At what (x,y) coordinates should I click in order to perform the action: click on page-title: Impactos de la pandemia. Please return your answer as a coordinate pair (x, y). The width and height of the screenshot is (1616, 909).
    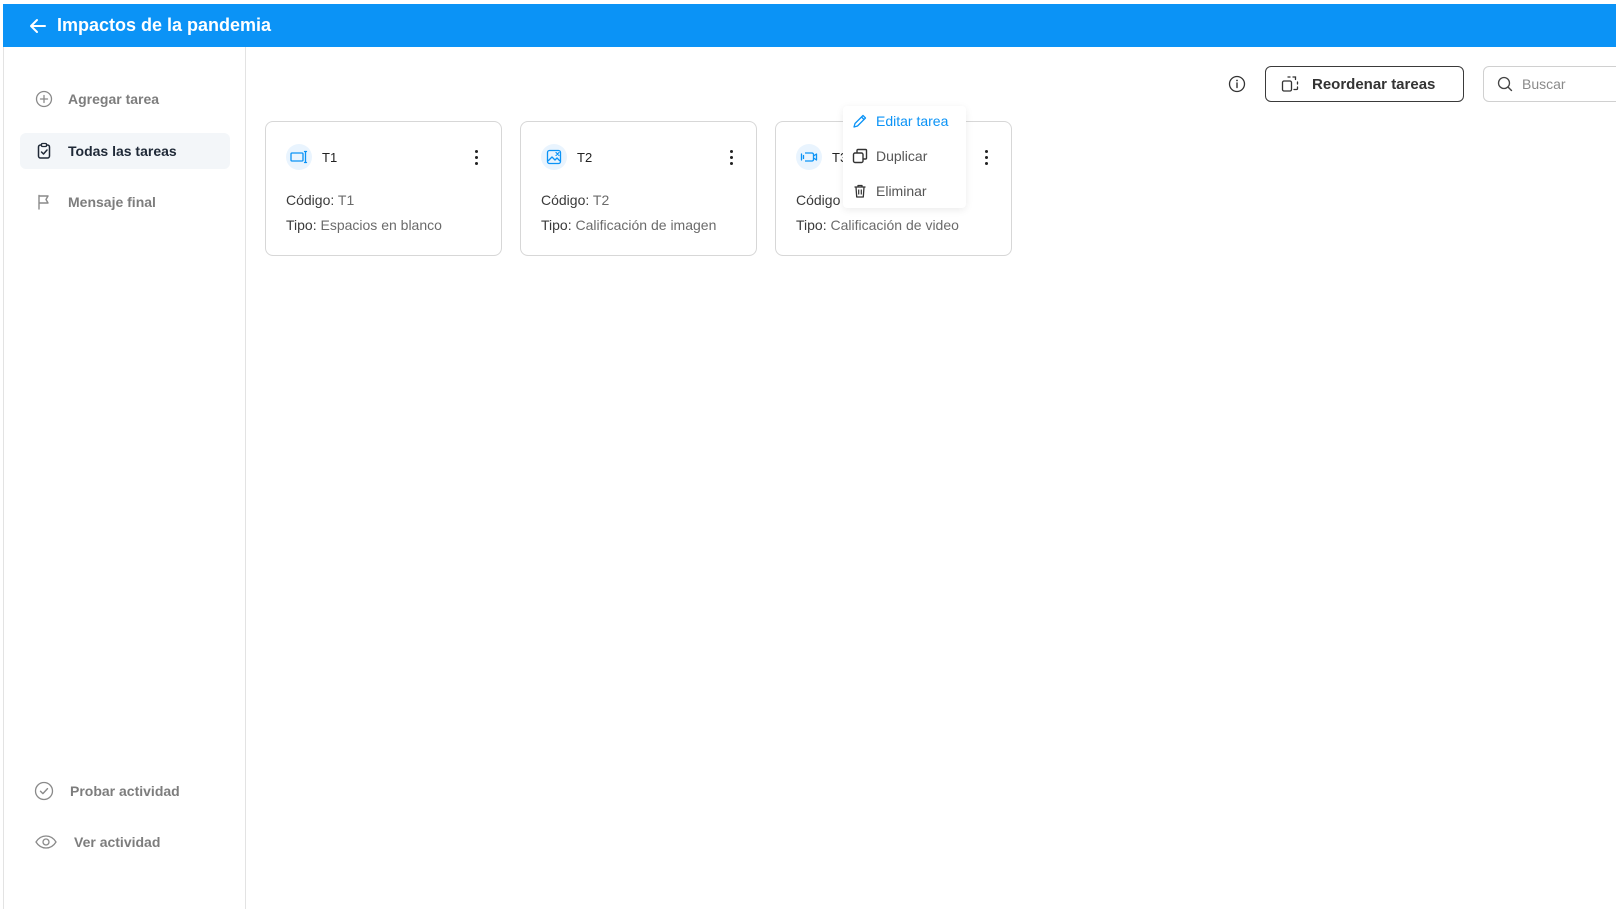
    Looking at the image, I should click on (164, 25).